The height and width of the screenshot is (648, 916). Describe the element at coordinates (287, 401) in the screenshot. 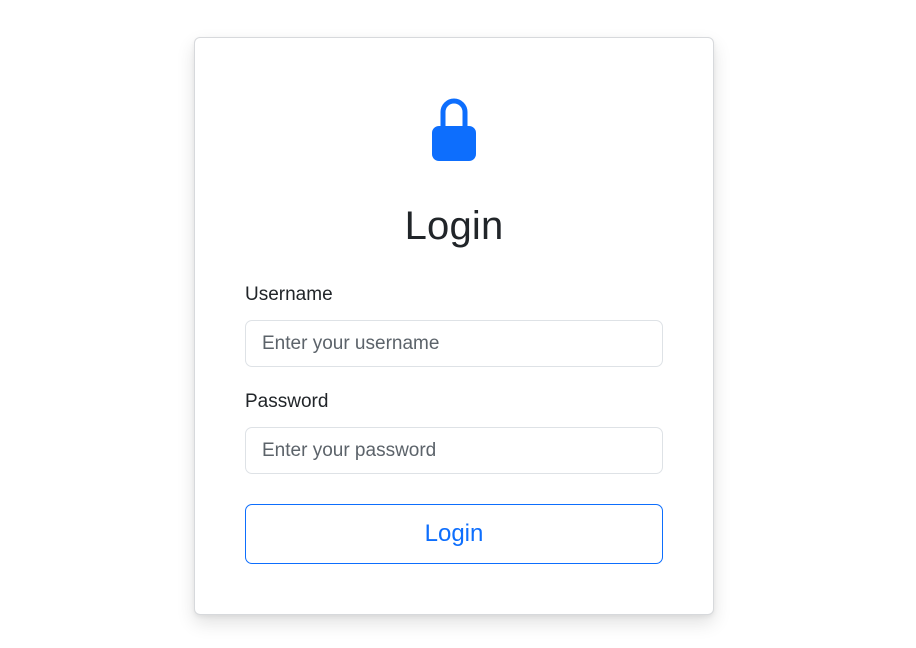

I see `password-label: Password` at that location.